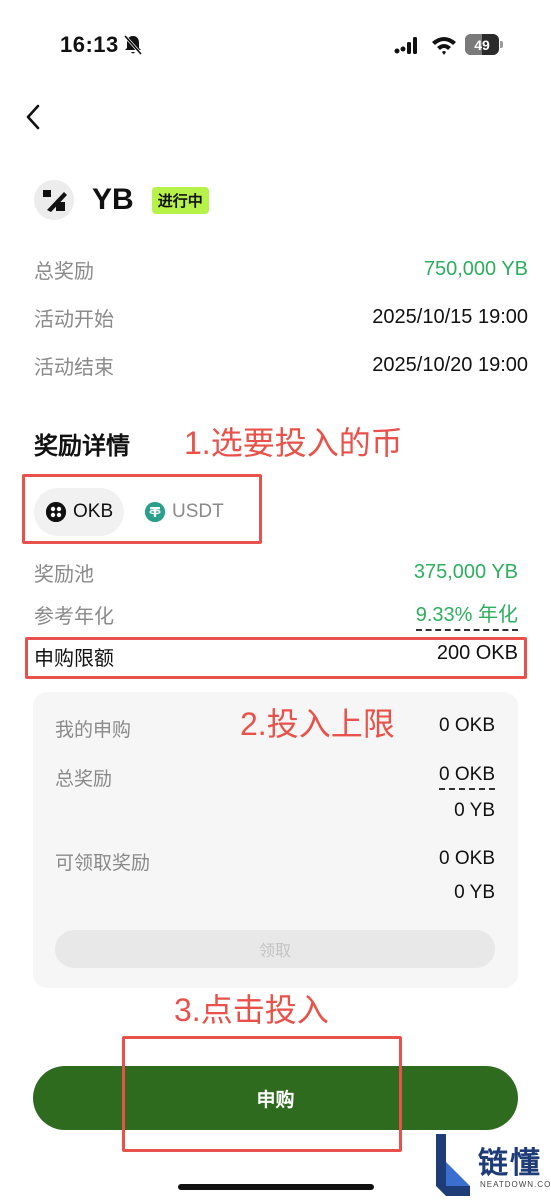 This screenshot has width=551, height=1200. What do you see at coordinates (251, 1010) in the screenshot?
I see `annotation-step3: 3.点击投入` at bounding box center [251, 1010].